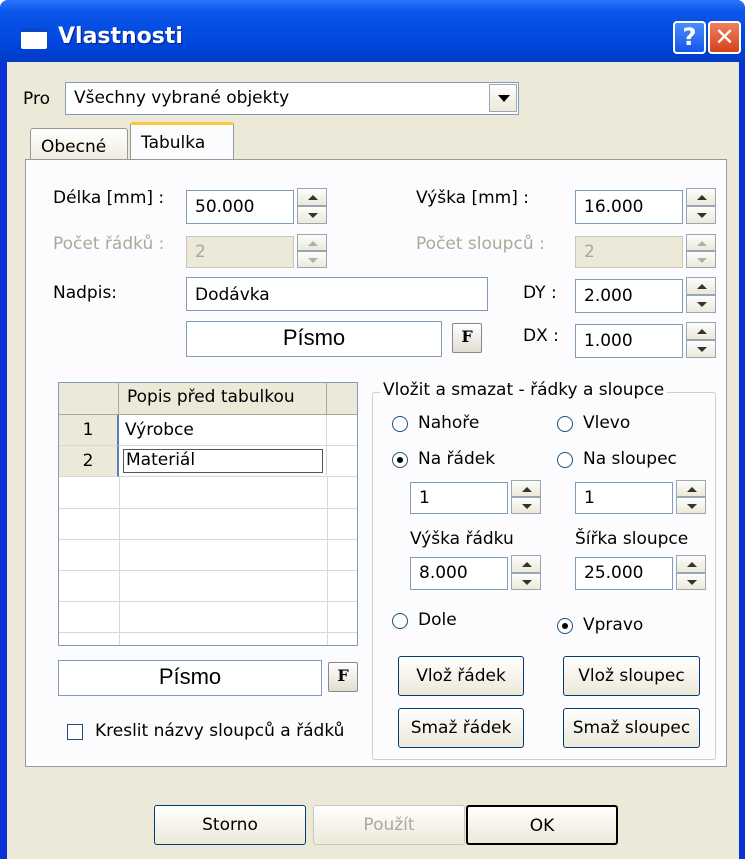  Describe the element at coordinates (689, 37) in the screenshot. I see `help-button: ?` at that location.